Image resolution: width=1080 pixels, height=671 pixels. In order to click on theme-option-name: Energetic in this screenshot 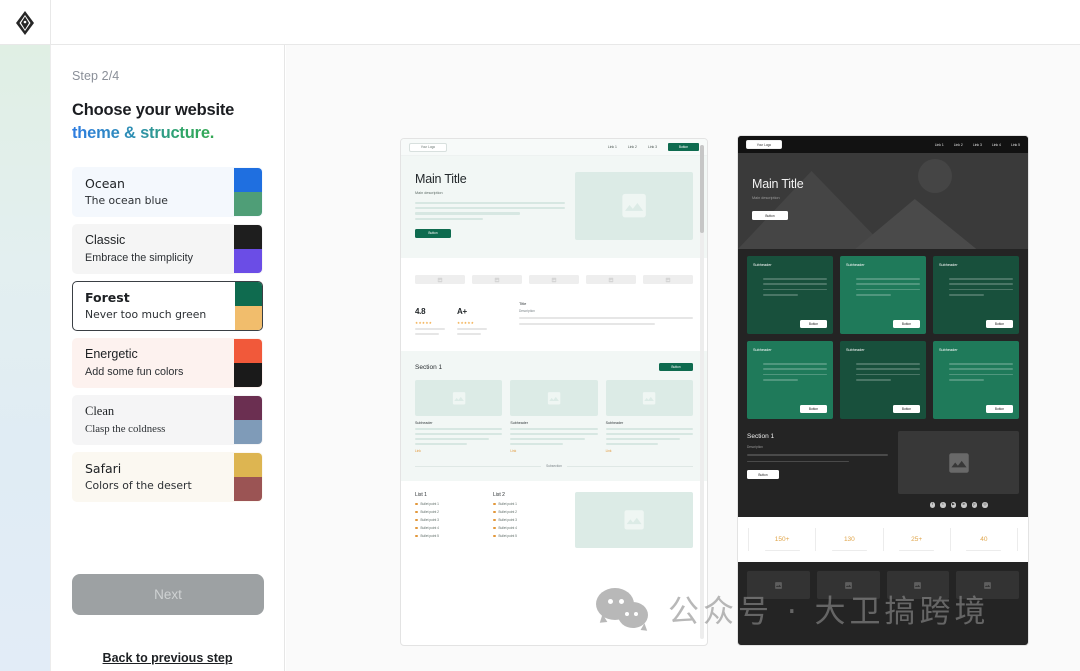, I will do `click(111, 354)`.